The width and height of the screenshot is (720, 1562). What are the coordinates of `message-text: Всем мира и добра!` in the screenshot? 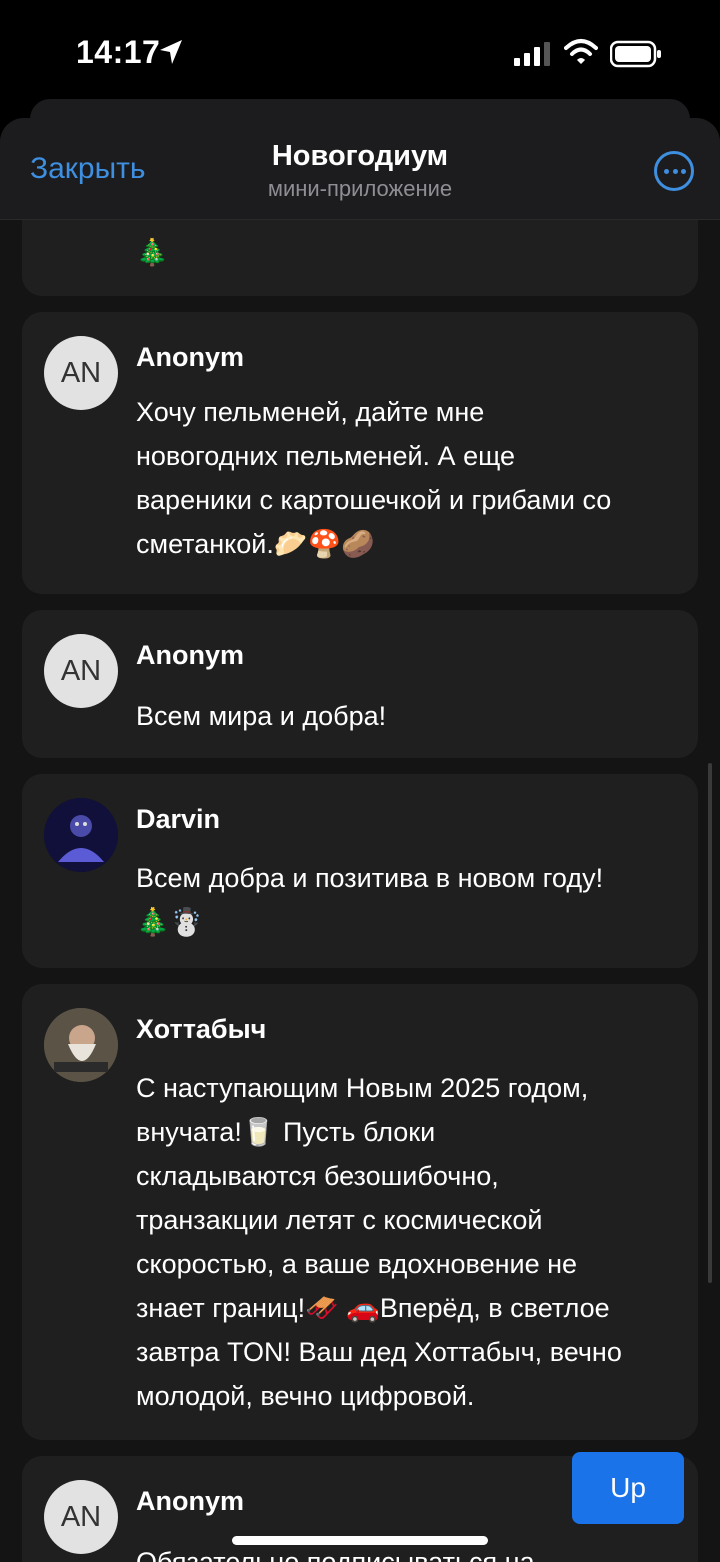 It's located at (411, 716).